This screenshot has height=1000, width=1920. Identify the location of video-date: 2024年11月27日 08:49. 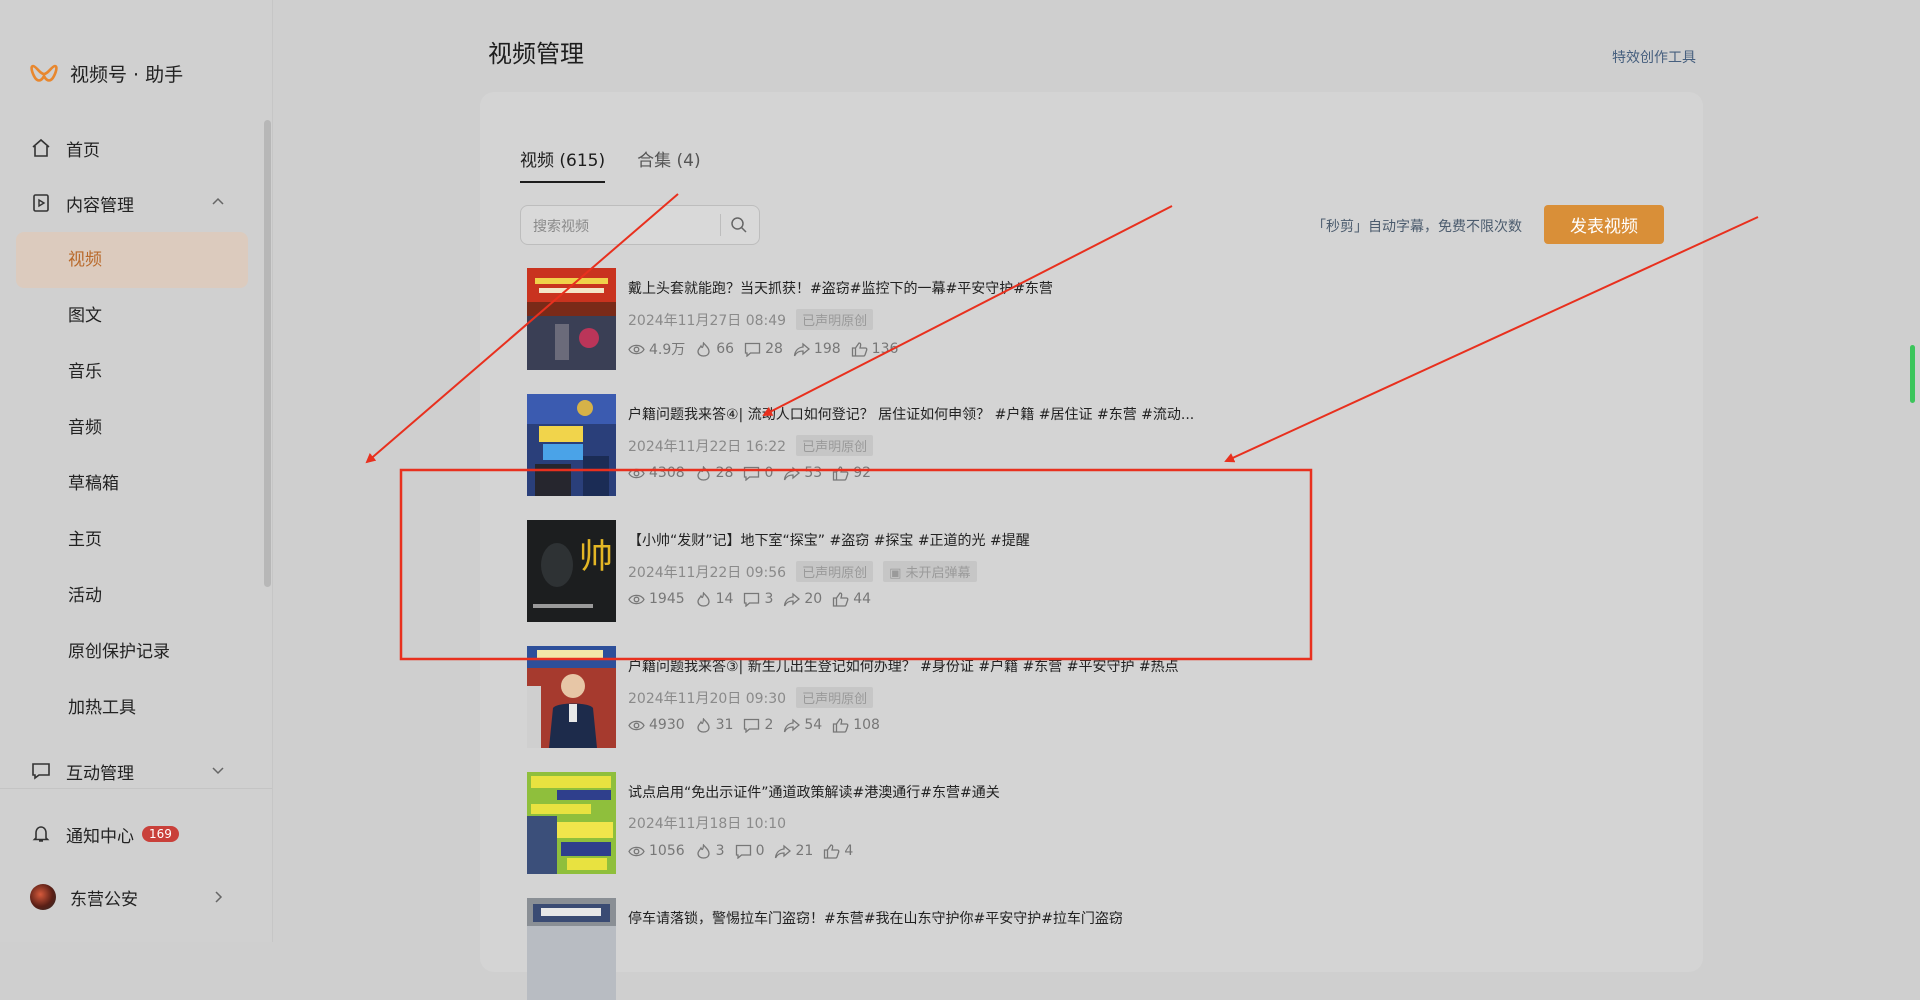
(707, 320).